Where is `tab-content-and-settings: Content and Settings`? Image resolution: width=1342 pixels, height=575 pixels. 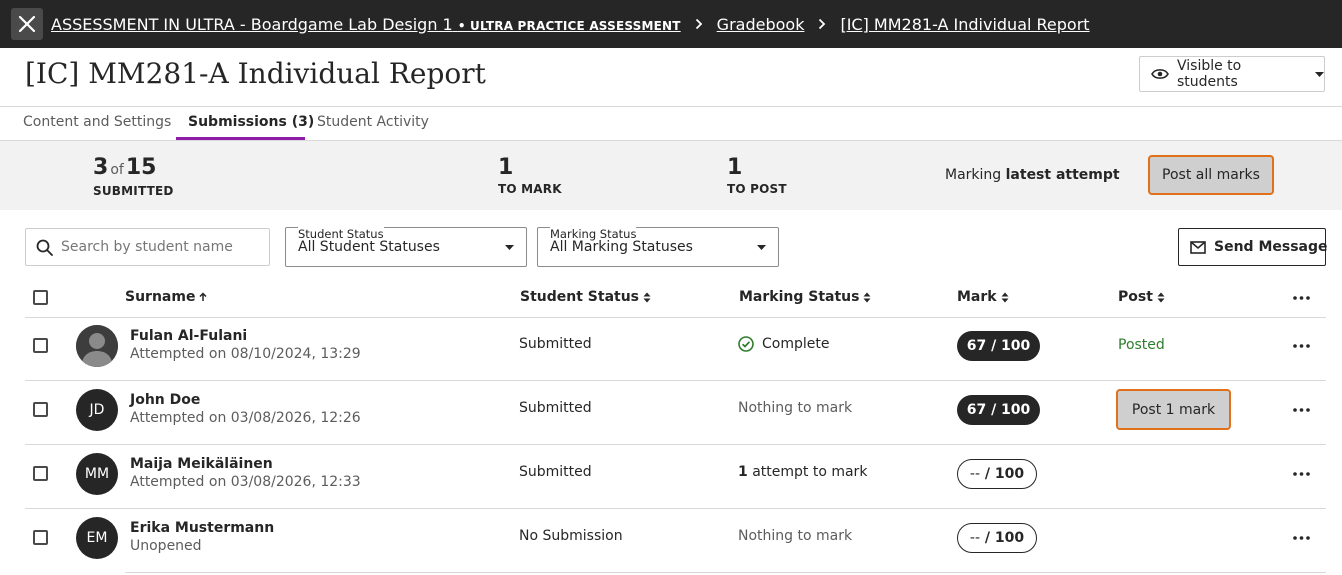
tab-content-and-settings: Content and Settings is located at coordinates (97, 122).